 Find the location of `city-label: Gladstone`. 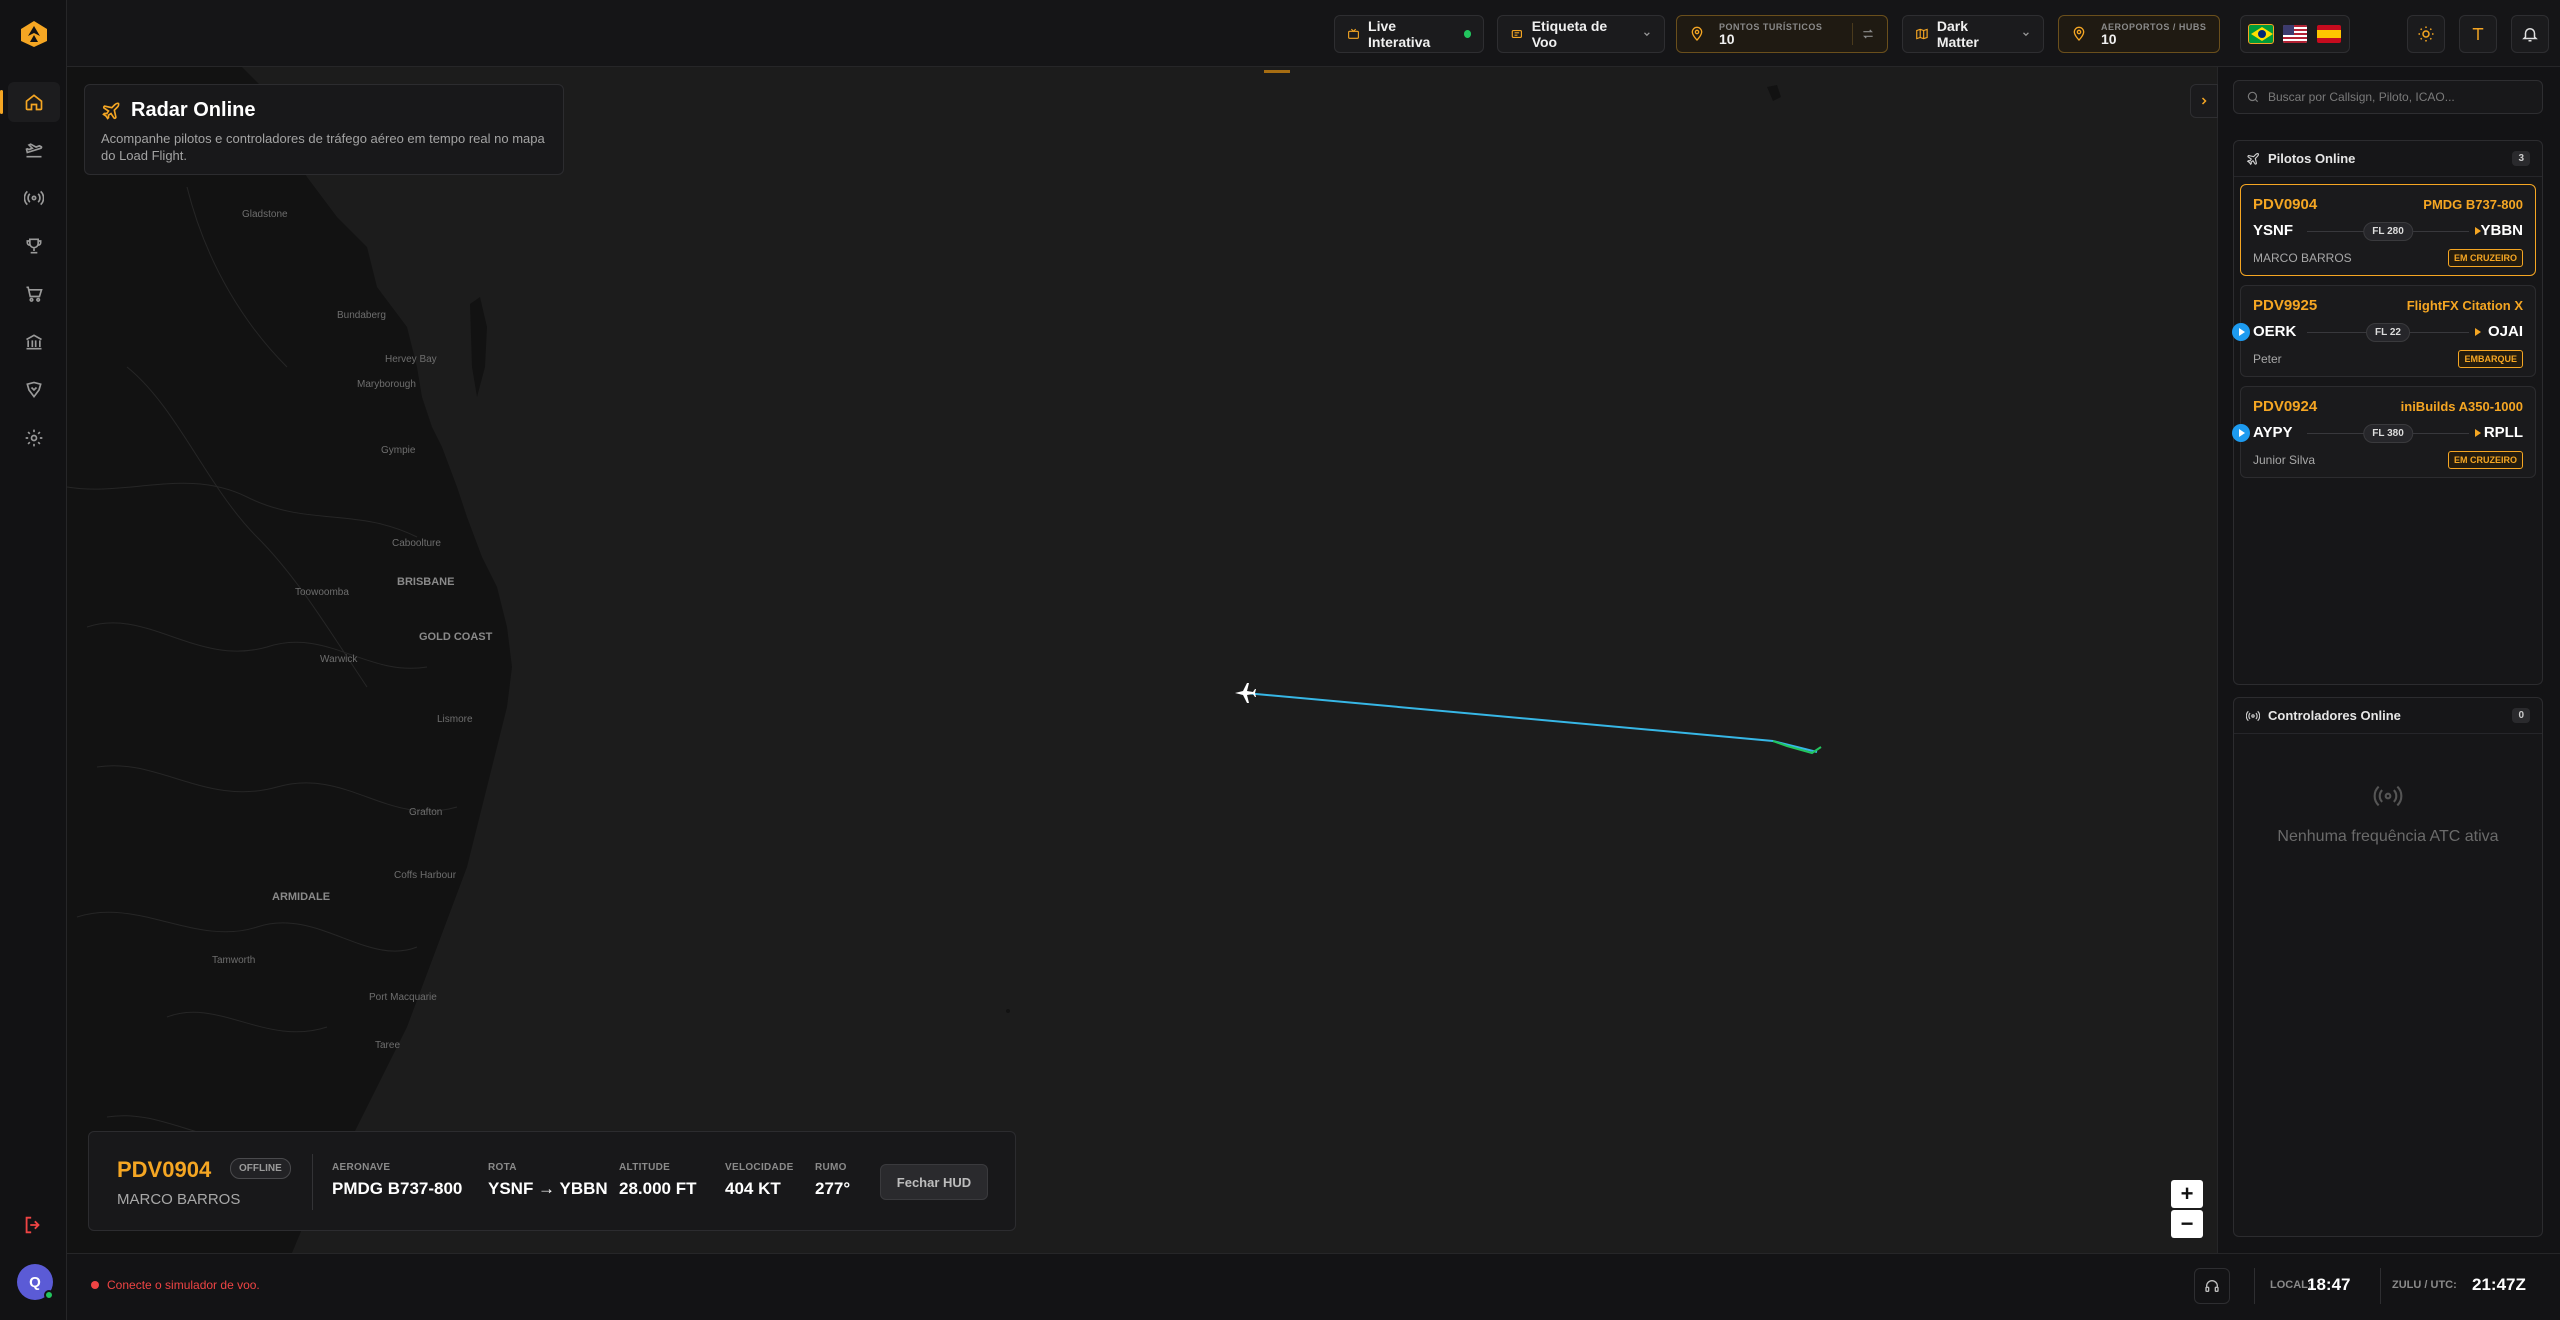

city-label: Gladstone is located at coordinates (265, 214).